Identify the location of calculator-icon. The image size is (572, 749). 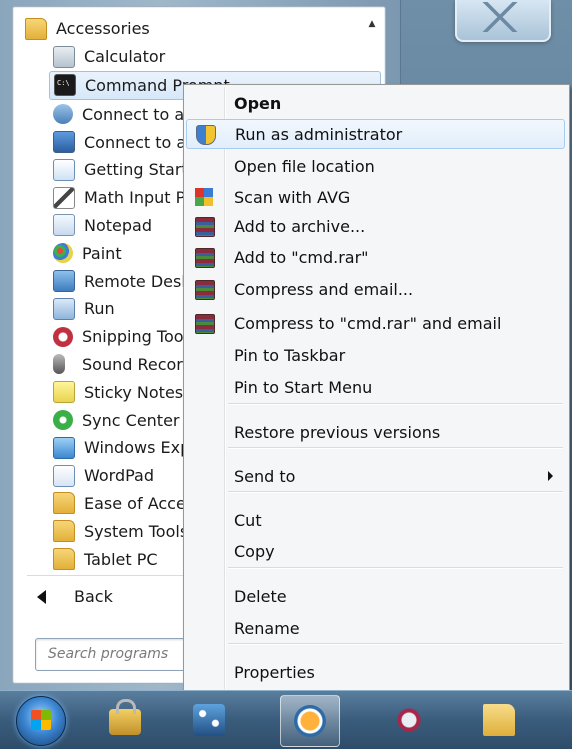
(64, 56).